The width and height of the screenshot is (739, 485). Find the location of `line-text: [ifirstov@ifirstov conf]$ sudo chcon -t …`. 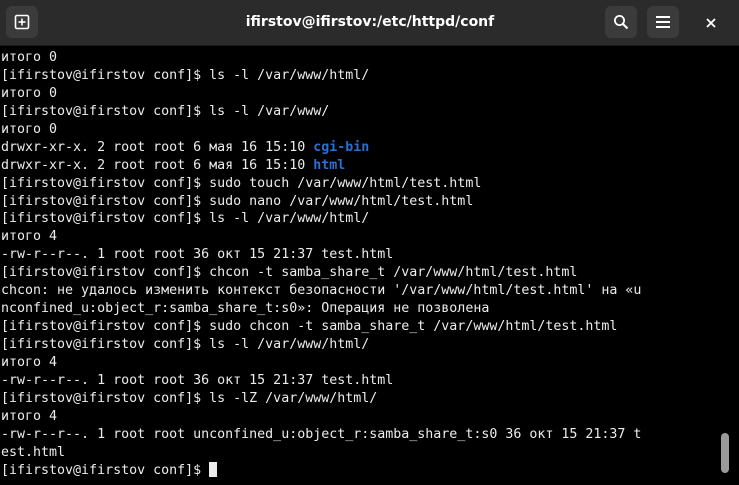

line-text: [ifirstov@ifirstov conf]$ sudo chcon -t … is located at coordinates (309, 327).